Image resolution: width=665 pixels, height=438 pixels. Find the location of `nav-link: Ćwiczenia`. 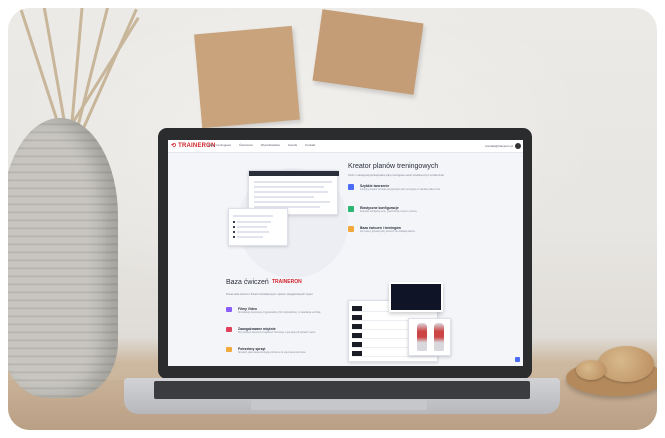

nav-link: Ćwiczenia is located at coordinates (246, 145).